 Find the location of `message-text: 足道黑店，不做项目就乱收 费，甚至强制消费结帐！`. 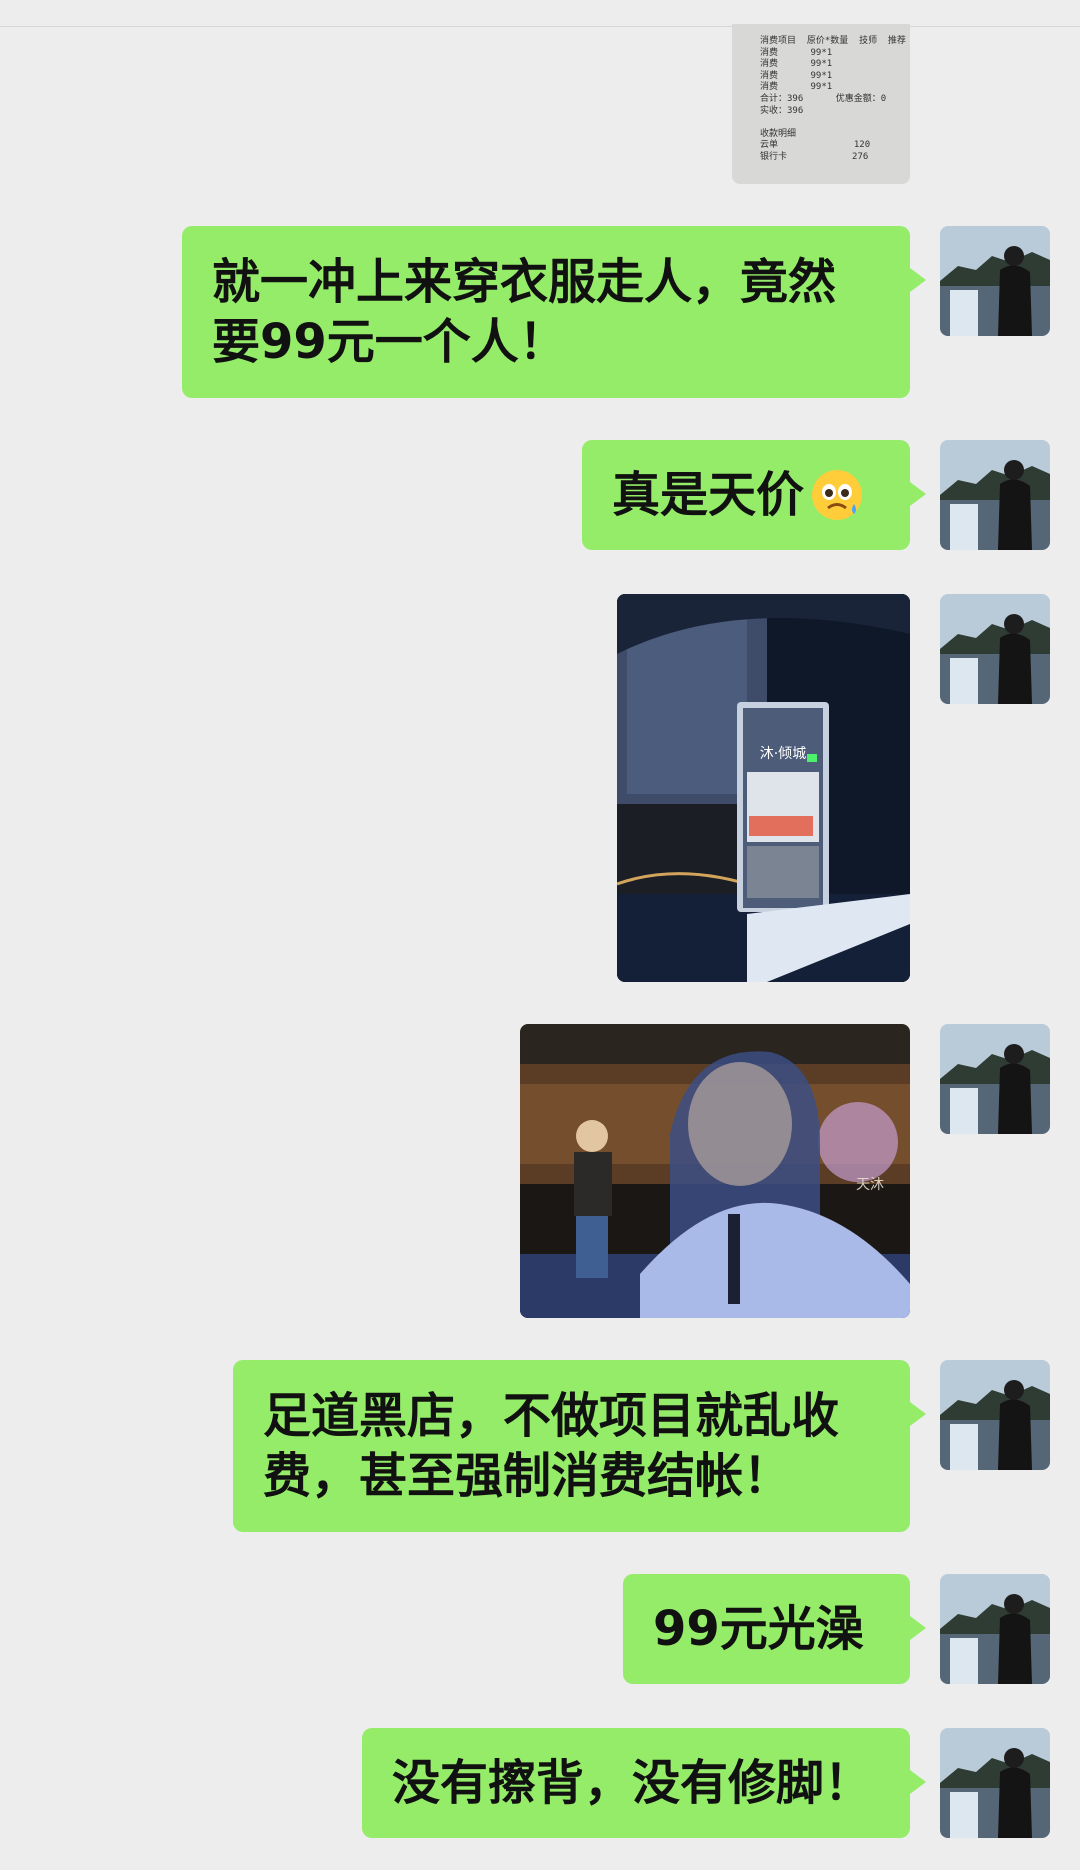

message-text: 足道黑店，不做项目就乱收 费，甚至强制消费结帐！ is located at coordinates (551, 1446).